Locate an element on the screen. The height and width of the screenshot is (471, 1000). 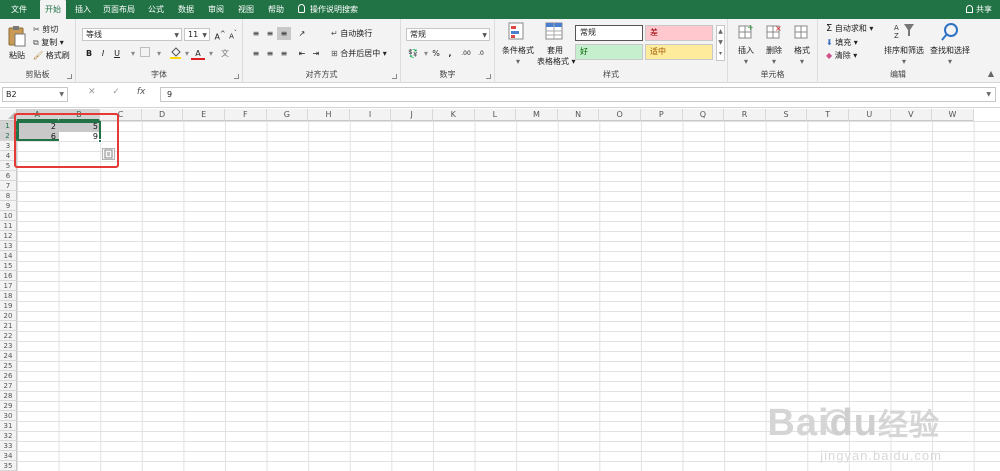
column-header-q: Q is located at coordinates (703, 115).